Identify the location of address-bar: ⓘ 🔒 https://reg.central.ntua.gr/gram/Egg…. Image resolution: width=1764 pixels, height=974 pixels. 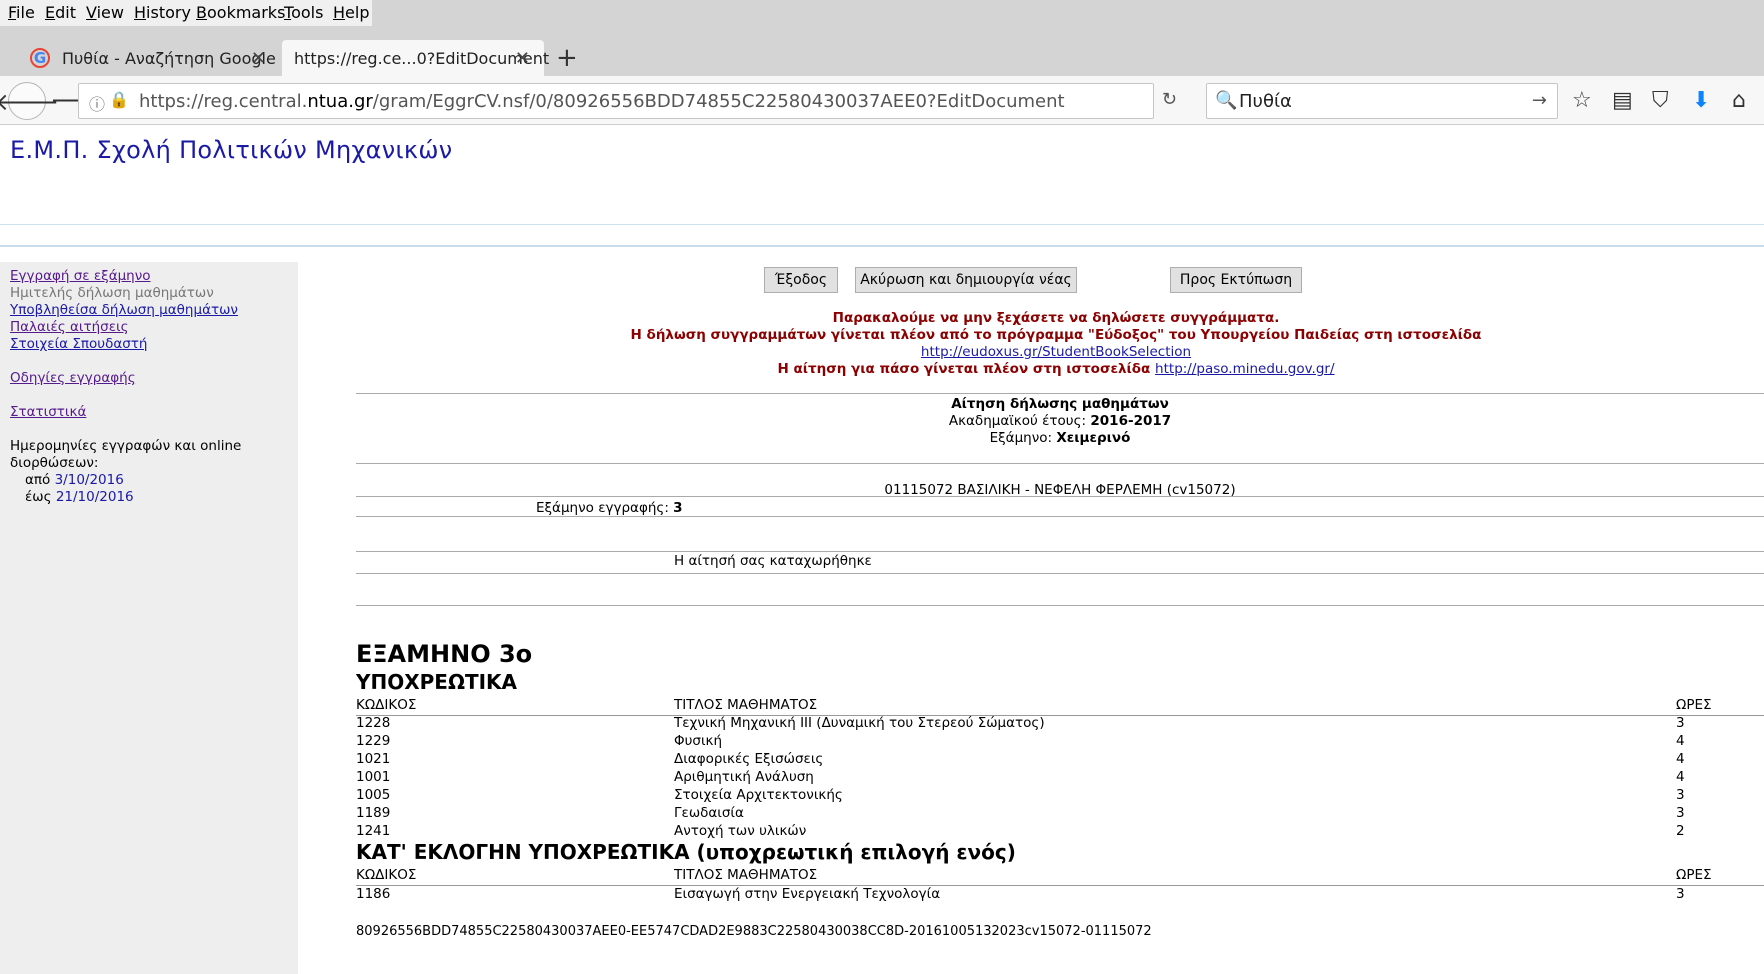
(627, 101).